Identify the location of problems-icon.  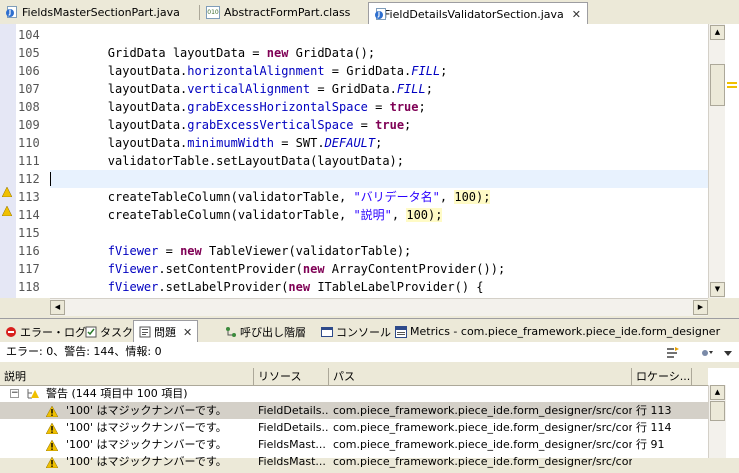
(145, 332).